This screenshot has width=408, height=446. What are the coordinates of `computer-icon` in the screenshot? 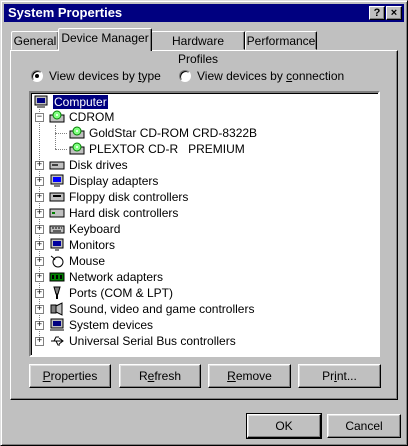 It's located at (41, 101).